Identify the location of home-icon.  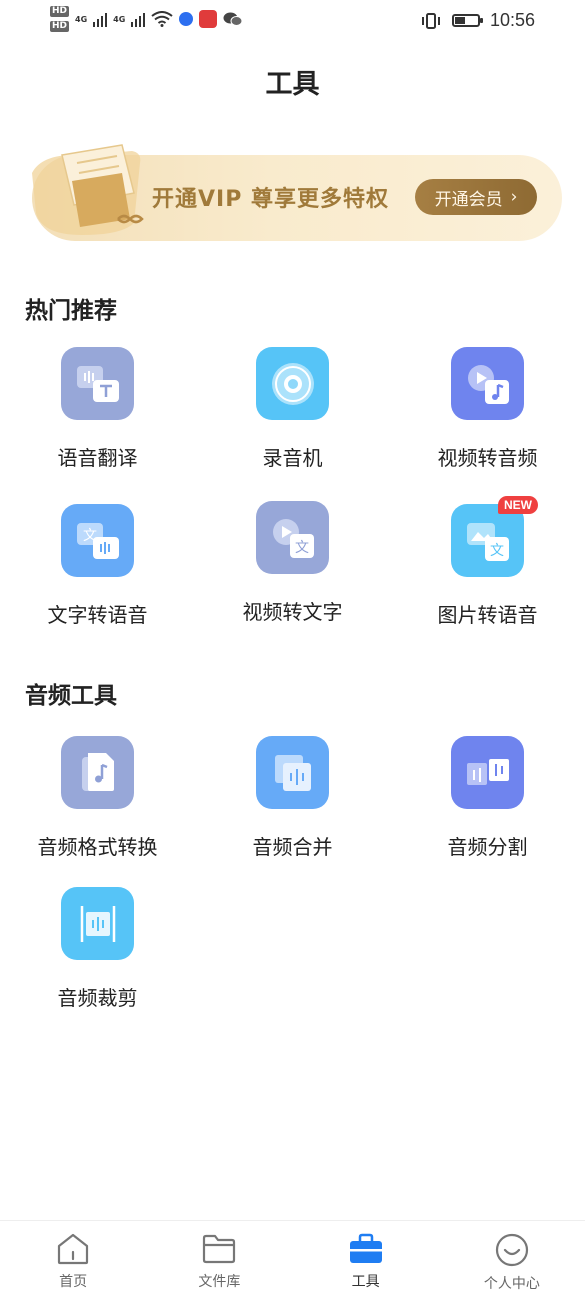
(73, 1249).